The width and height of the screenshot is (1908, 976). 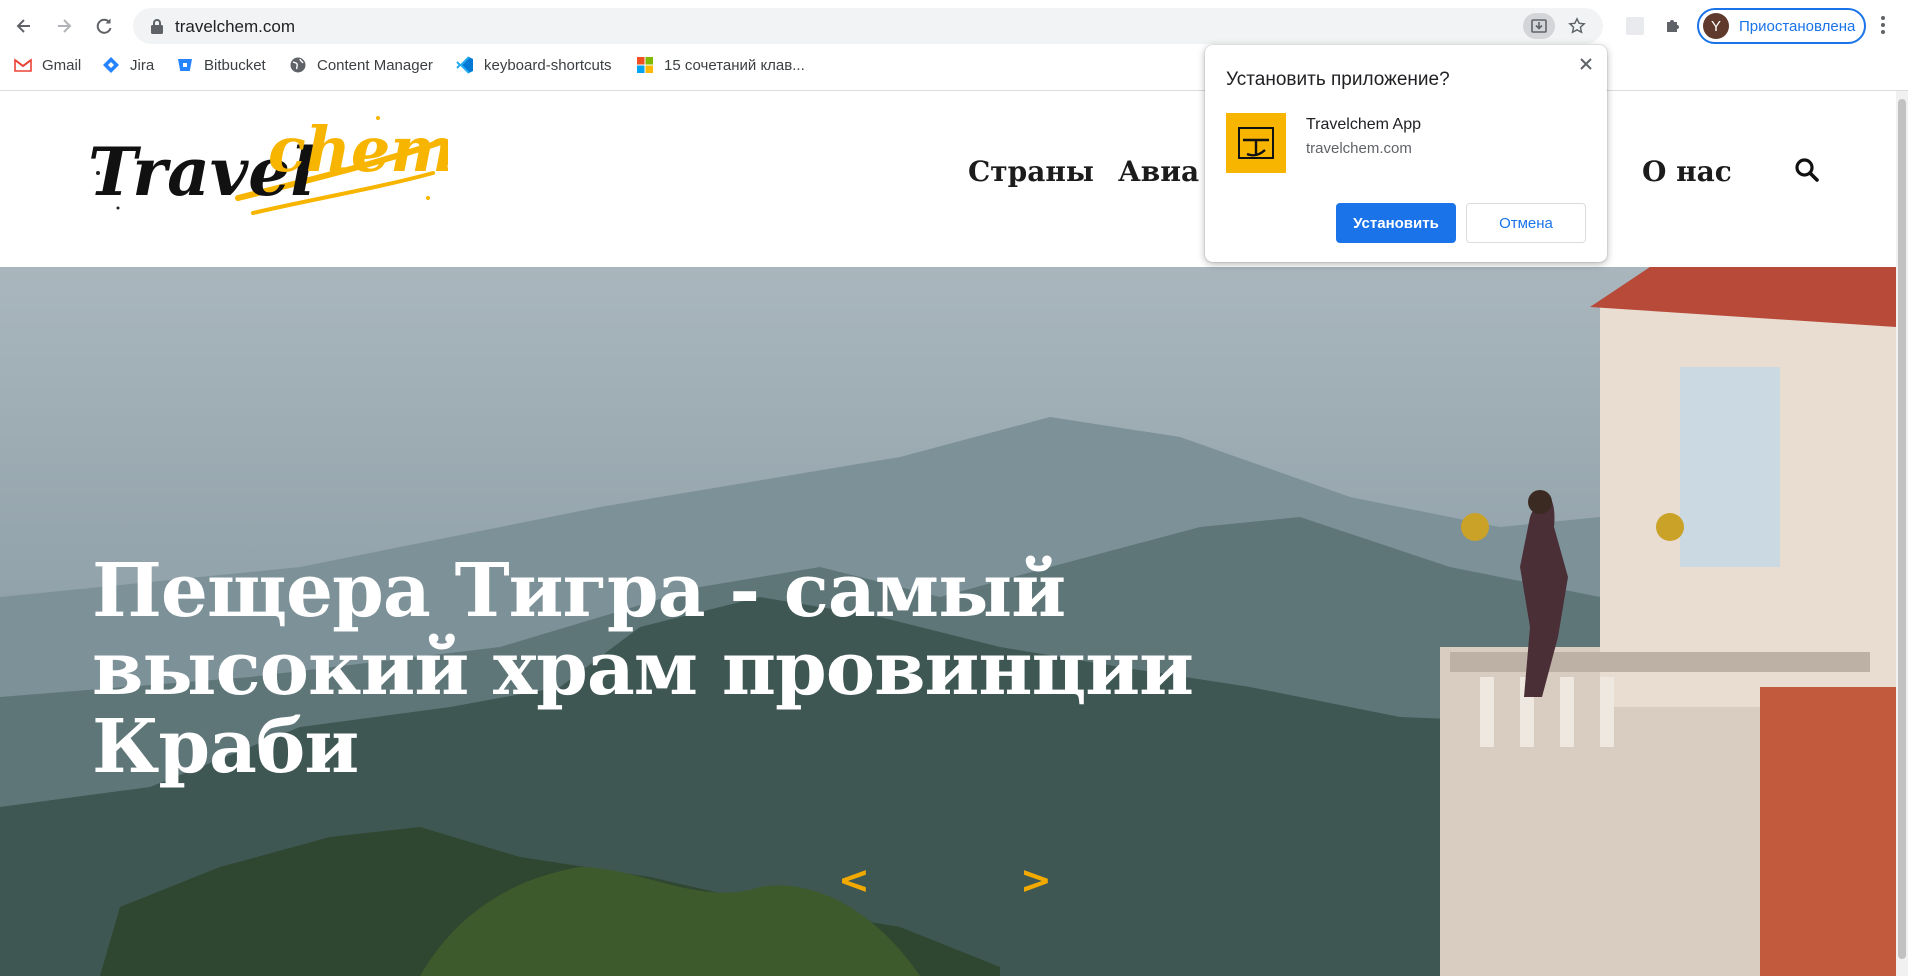 What do you see at coordinates (298, 65) in the screenshot?
I see `globe-icon` at bounding box center [298, 65].